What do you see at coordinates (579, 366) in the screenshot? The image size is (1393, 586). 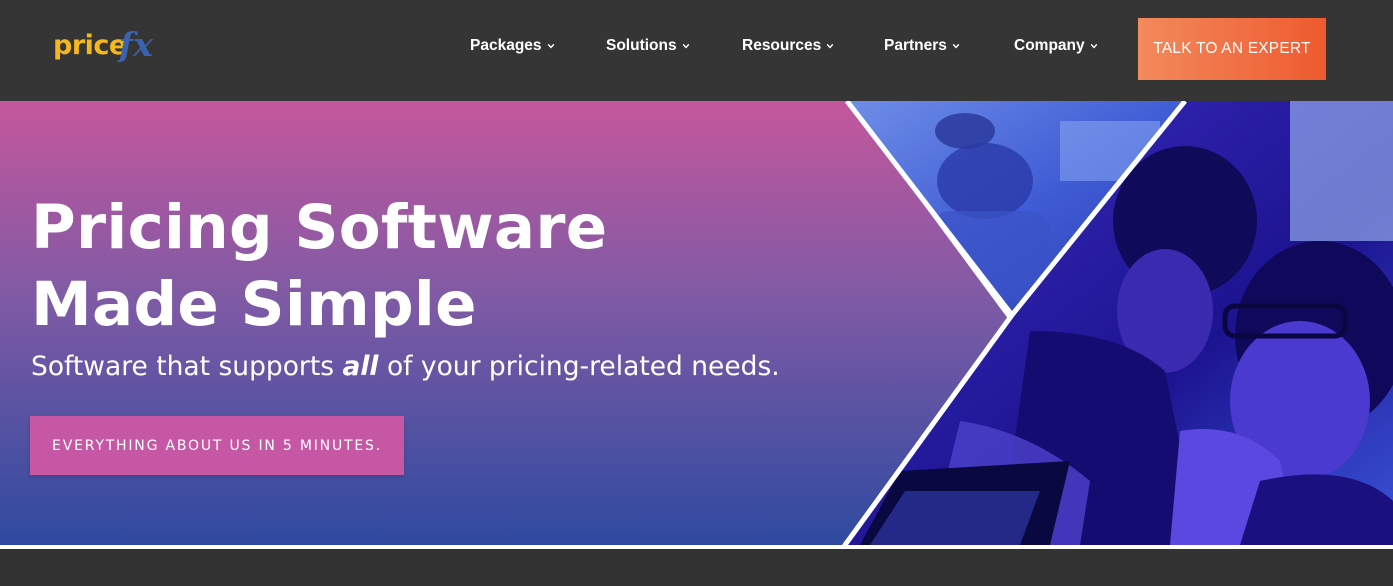 I see `subtitle-text-end: of your pricing-related needs.` at bounding box center [579, 366].